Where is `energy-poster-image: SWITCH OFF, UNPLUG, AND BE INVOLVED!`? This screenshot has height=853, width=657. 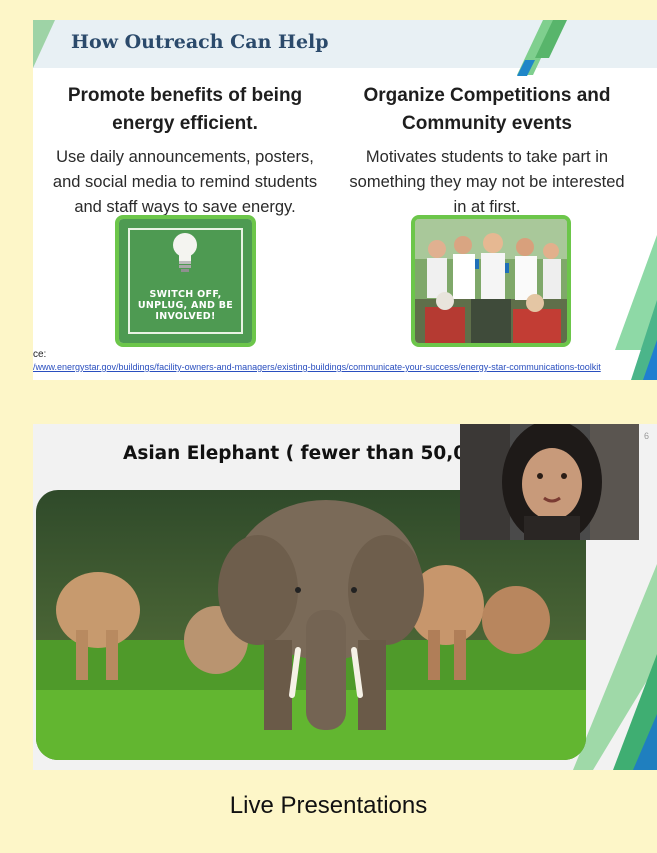 energy-poster-image: SWITCH OFF, UNPLUG, AND BE INVOLVED! is located at coordinates (185, 281).